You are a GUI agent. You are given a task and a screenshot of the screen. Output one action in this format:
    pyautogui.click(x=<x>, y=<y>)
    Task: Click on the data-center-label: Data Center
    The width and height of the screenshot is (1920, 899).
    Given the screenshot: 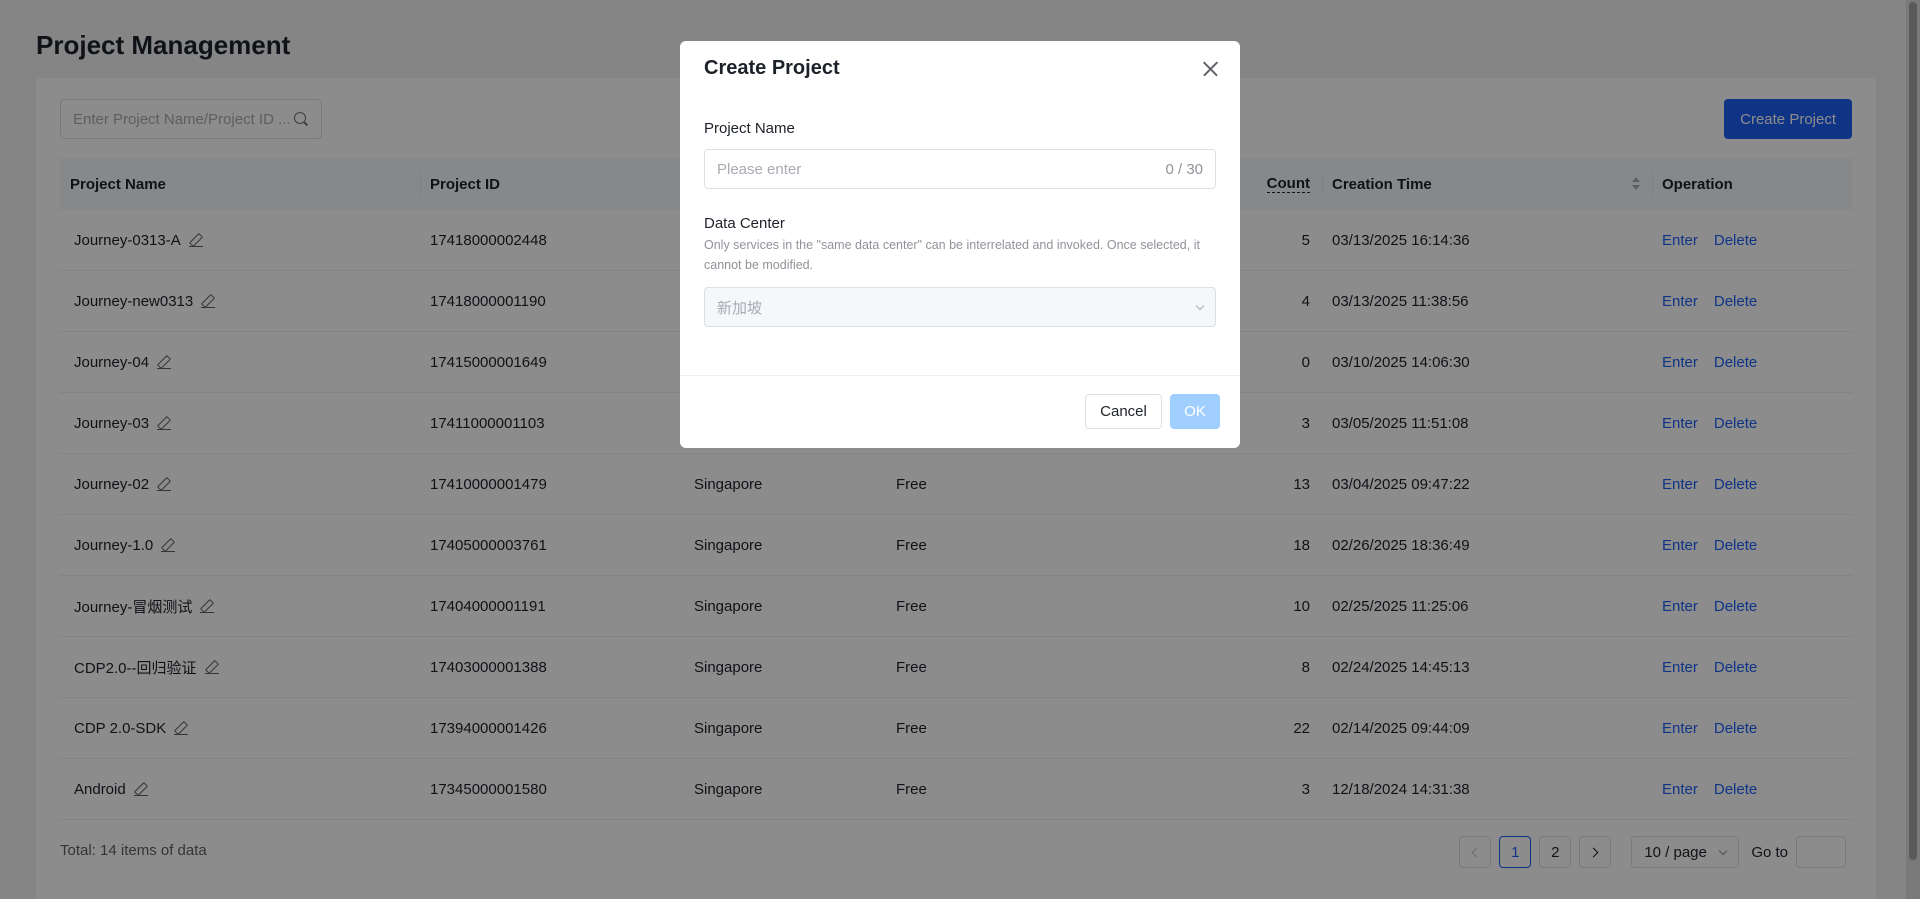 What is the action you would take?
    pyautogui.click(x=744, y=223)
    